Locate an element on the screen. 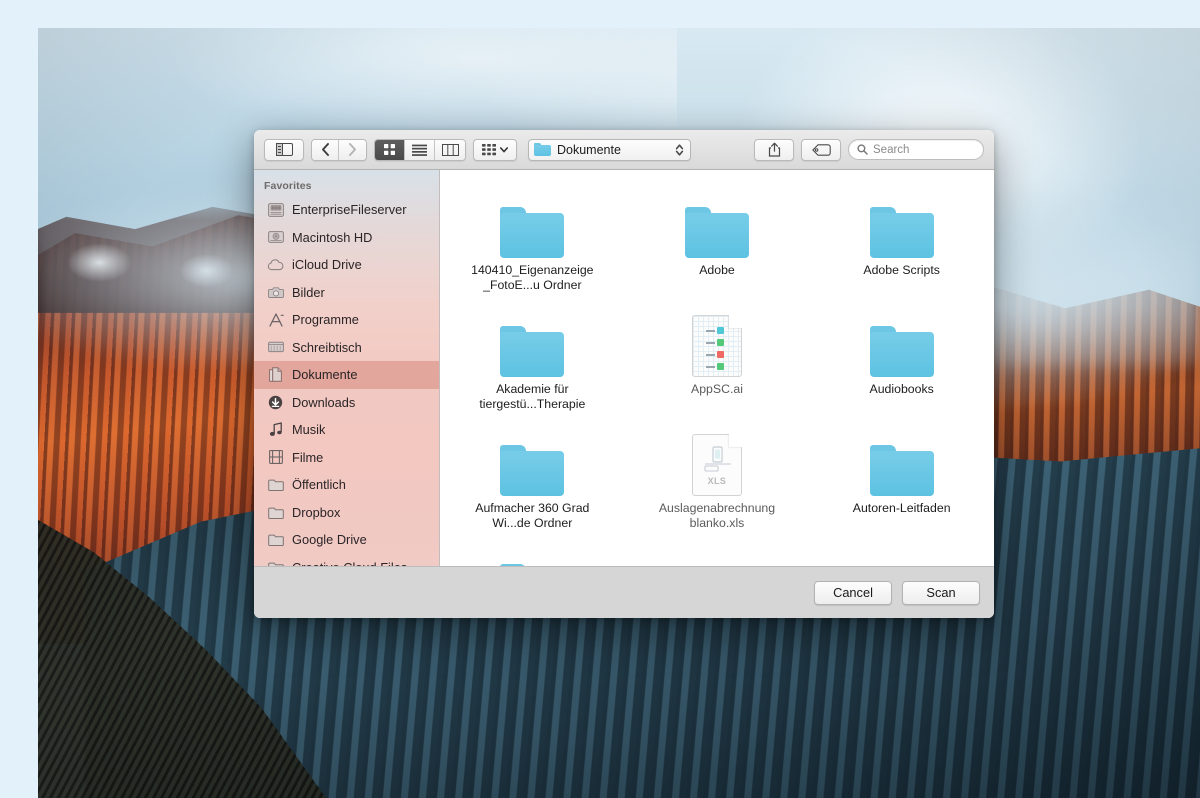  sidebar-item-icloud-drive: iCloud Drive is located at coordinates (346, 265).